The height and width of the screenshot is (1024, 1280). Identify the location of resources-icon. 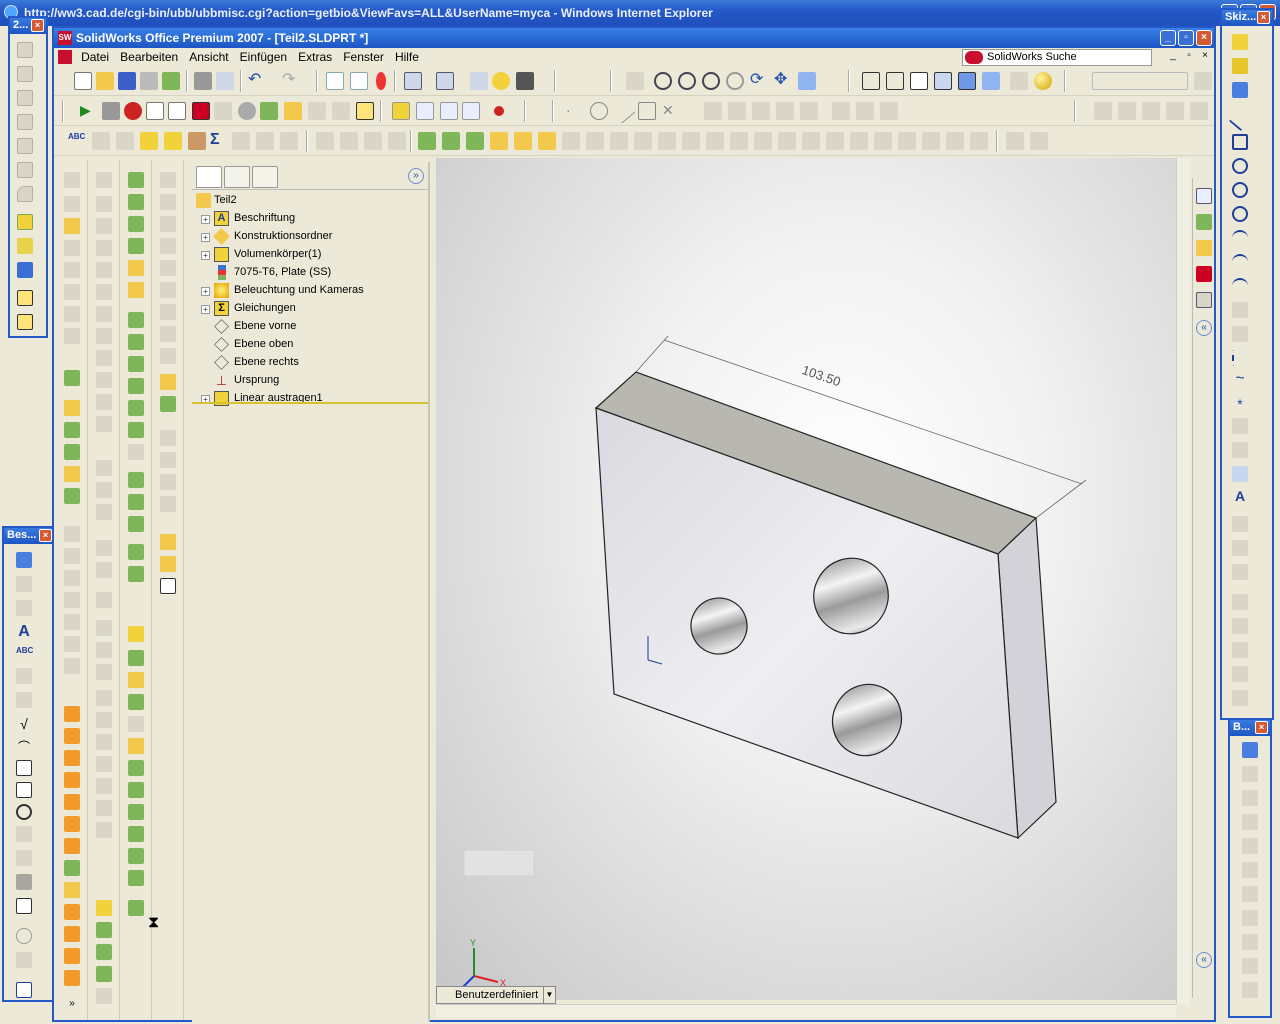
(1204, 222).